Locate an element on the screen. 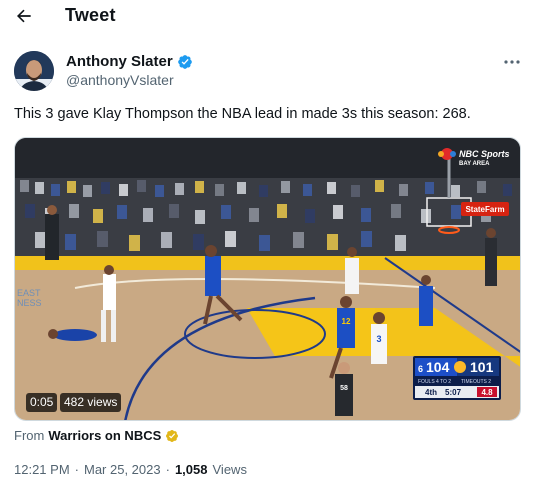 The height and width of the screenshot is (492, 534). jersey-defender: 12 is located at coordinates (346, 321).